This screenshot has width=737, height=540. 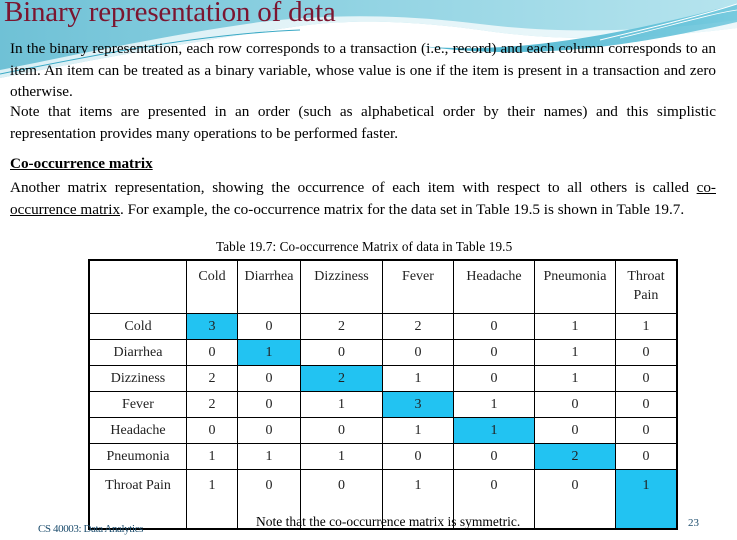 What do you see at coordinates (137, 378) in the screenshot?
I see `row-header: Dizziness` at bounding box center [137, 378].